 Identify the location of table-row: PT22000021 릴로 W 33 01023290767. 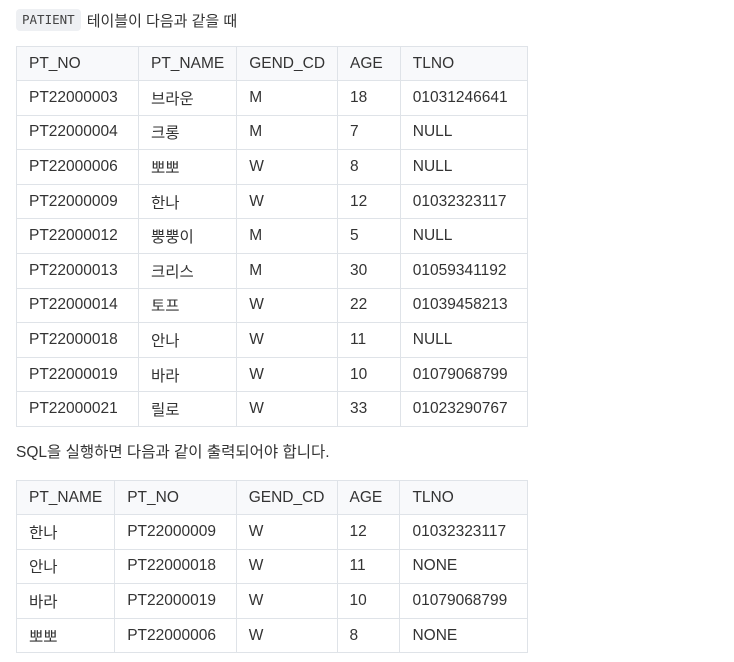
(272, 409).